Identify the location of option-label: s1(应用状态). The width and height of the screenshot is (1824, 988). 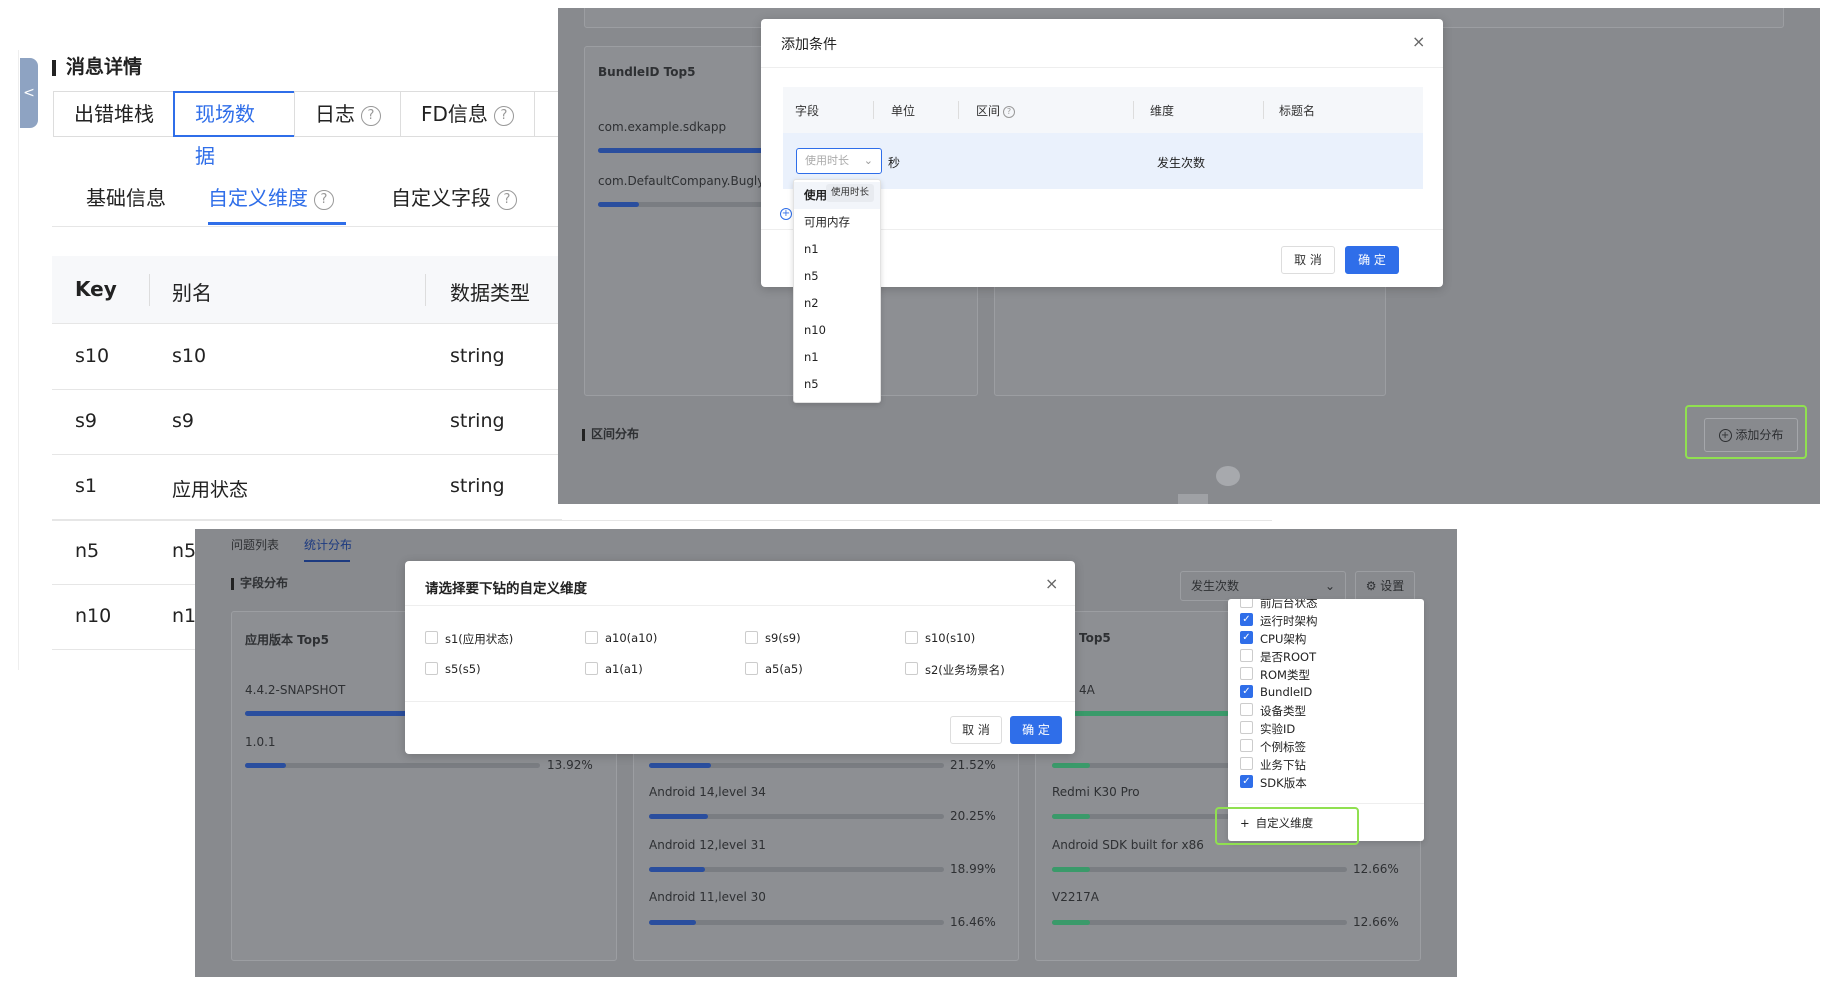
(479, 639).